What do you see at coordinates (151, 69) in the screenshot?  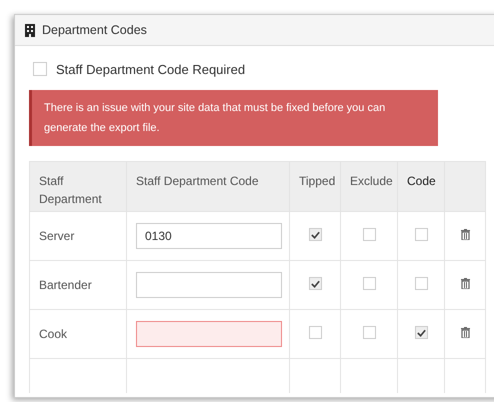 I see `checkbox-label: Staff Department Code Required` at bounding box center [151, 69].